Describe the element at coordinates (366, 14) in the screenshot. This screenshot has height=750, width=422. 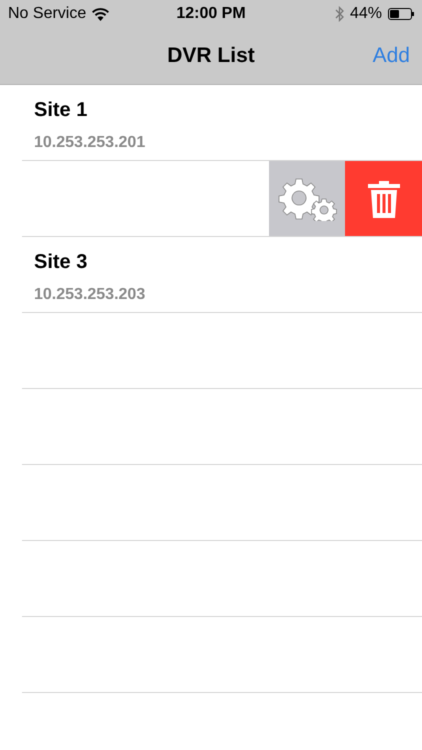
I see `battery-percent: 44%` at that location.